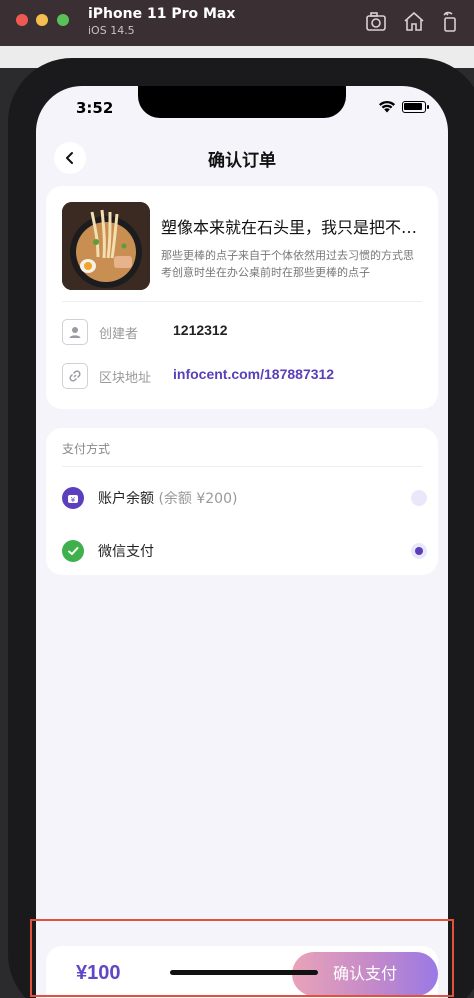  I want to click on close-window-button, so click(22, 20).